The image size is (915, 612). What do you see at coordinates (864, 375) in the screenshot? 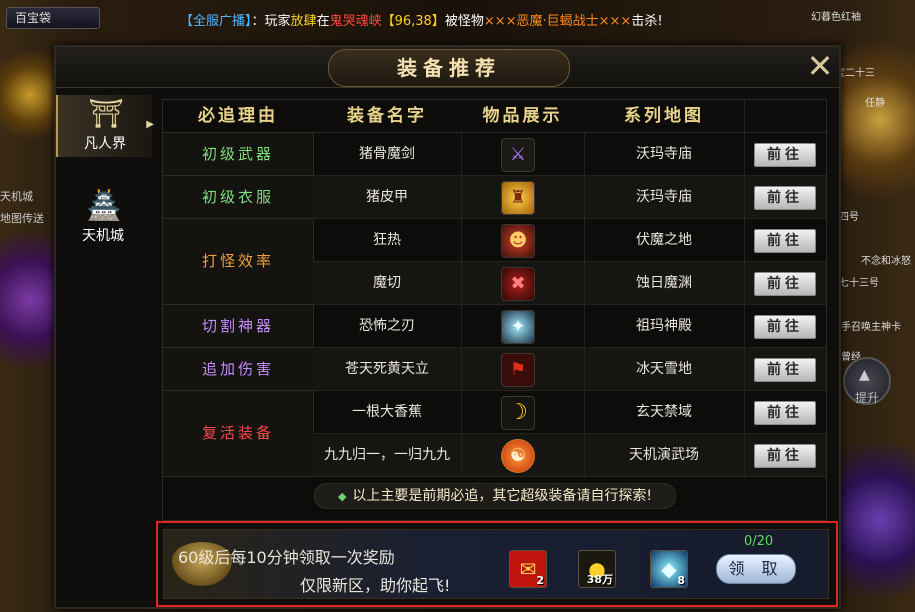
I see `arrow-up-icon: ▲` at bounding box center [864, 375].